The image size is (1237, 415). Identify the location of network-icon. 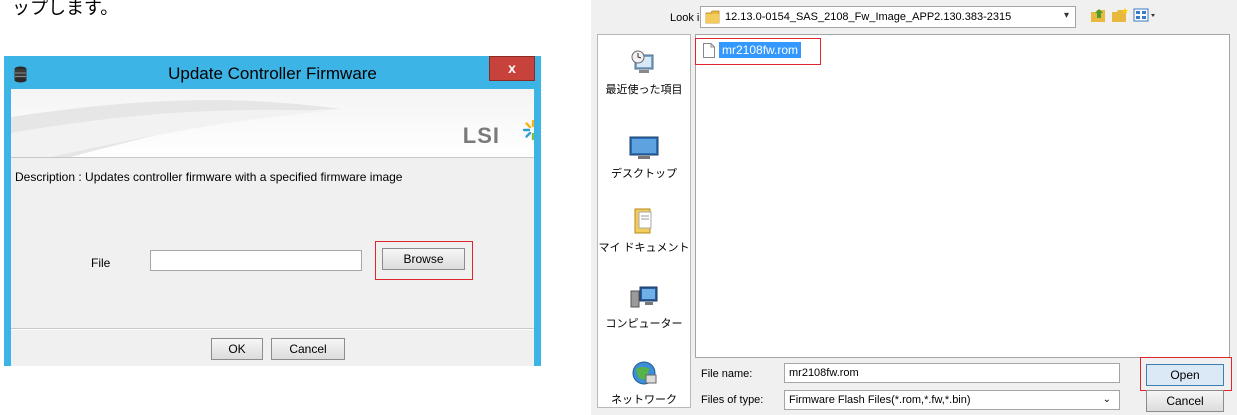
(644, 375).